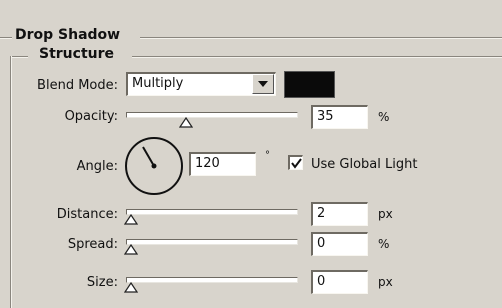 The width and height of the screenshot is (502, 308). I want to click on angle-value: 120, so click(207, 163).